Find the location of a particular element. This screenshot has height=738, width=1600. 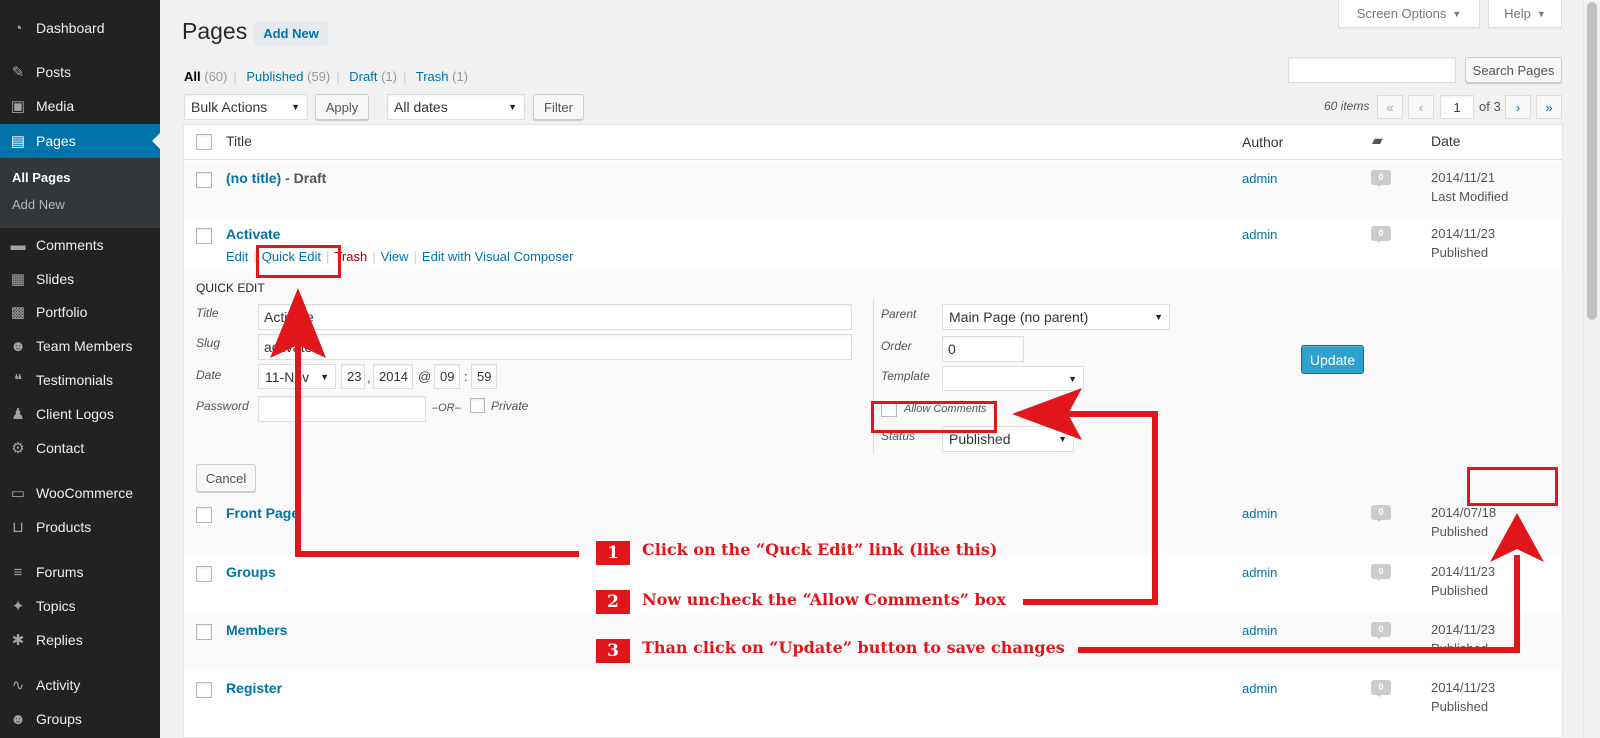

filter-button: Filter is located at coordinates (558, 107).